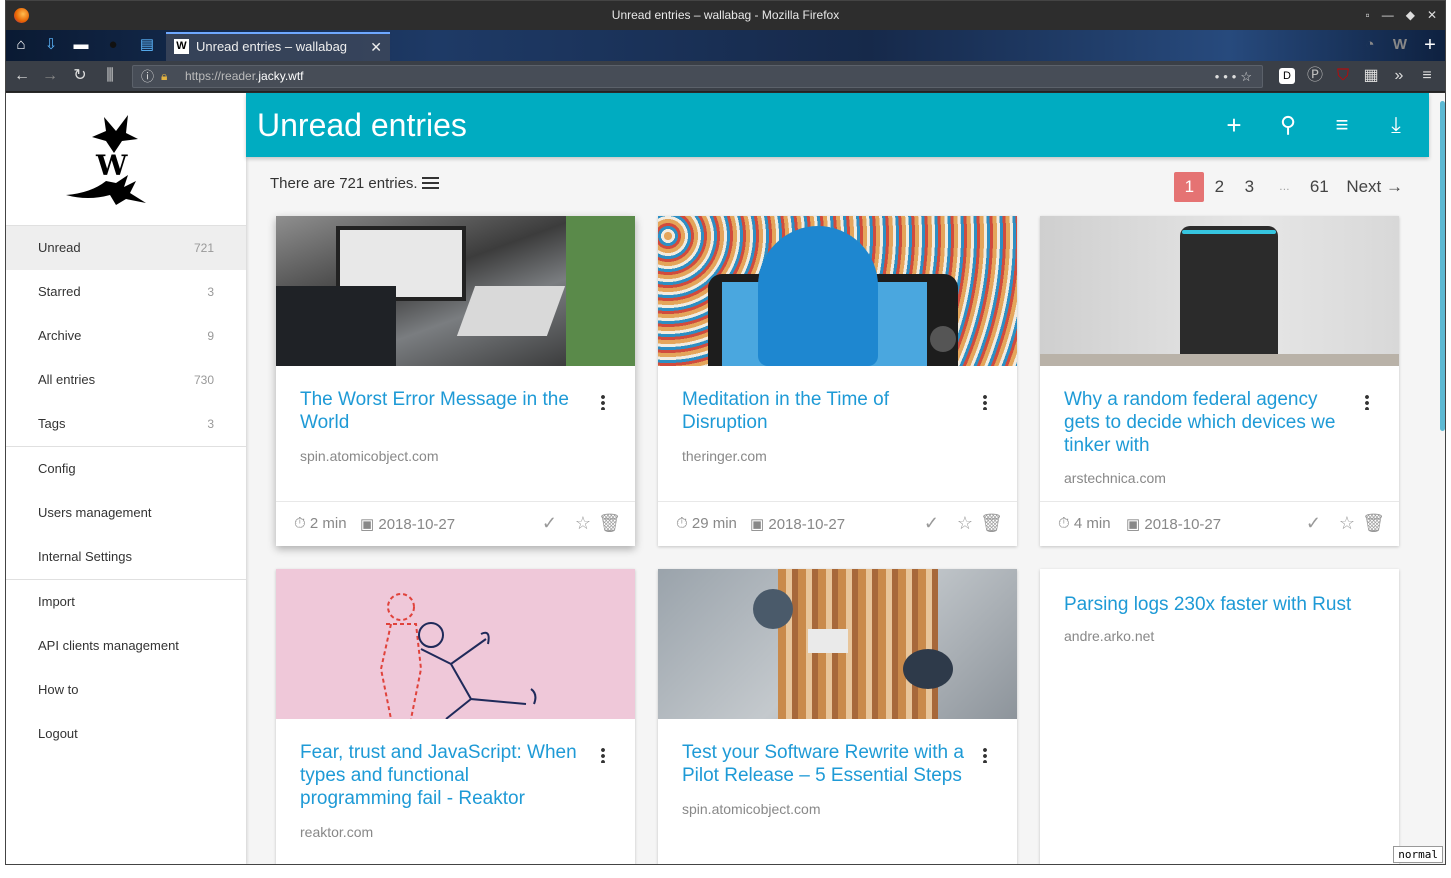  Describe the element at coordinates (824, 411) in the screenshot. I see `entry-title-link: Meditation in the Time of Disruption` at that location.